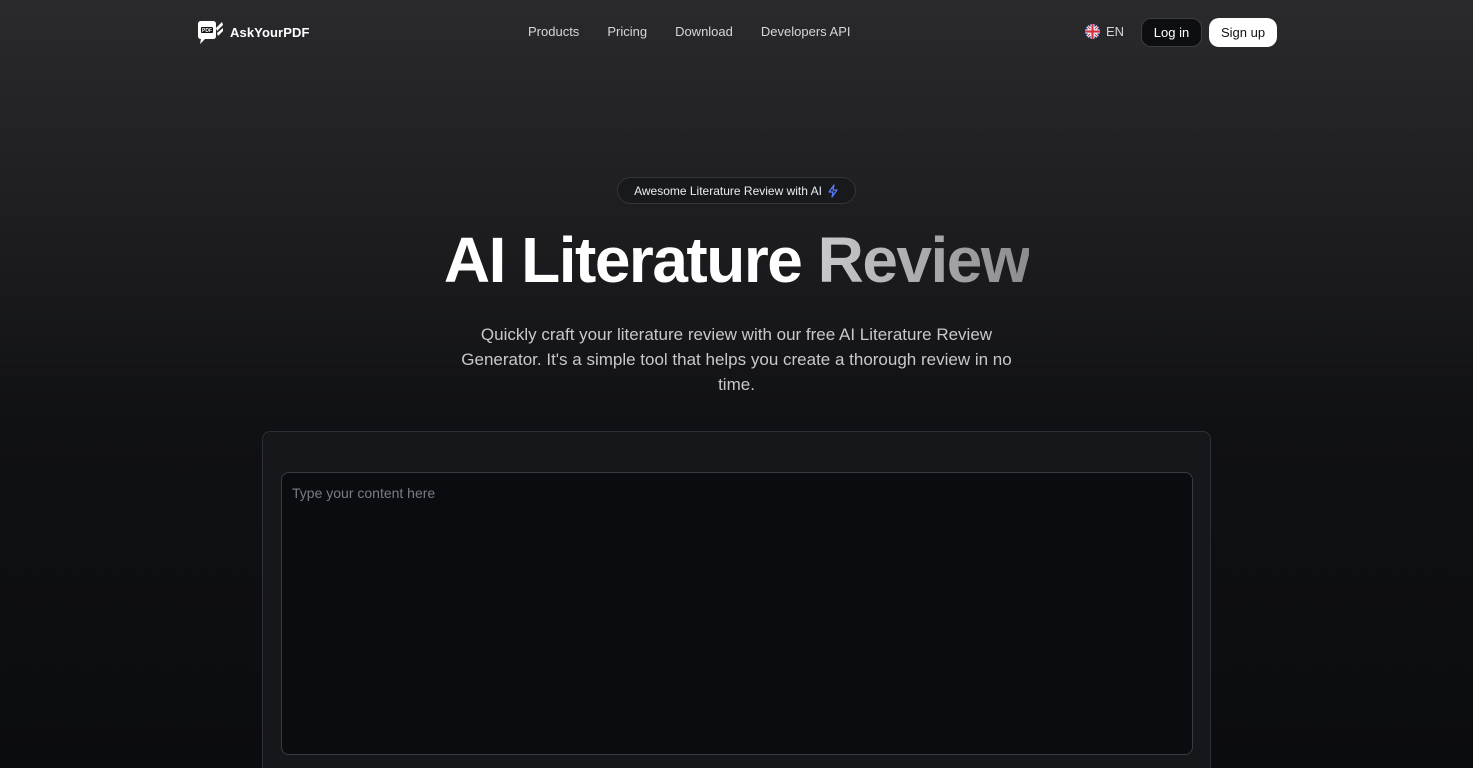 The height and width of the screenshot is (768, 1473). Describe the element at coordinates (1171, 32) in the screenshot. I see `login-button: Log in` at that location.